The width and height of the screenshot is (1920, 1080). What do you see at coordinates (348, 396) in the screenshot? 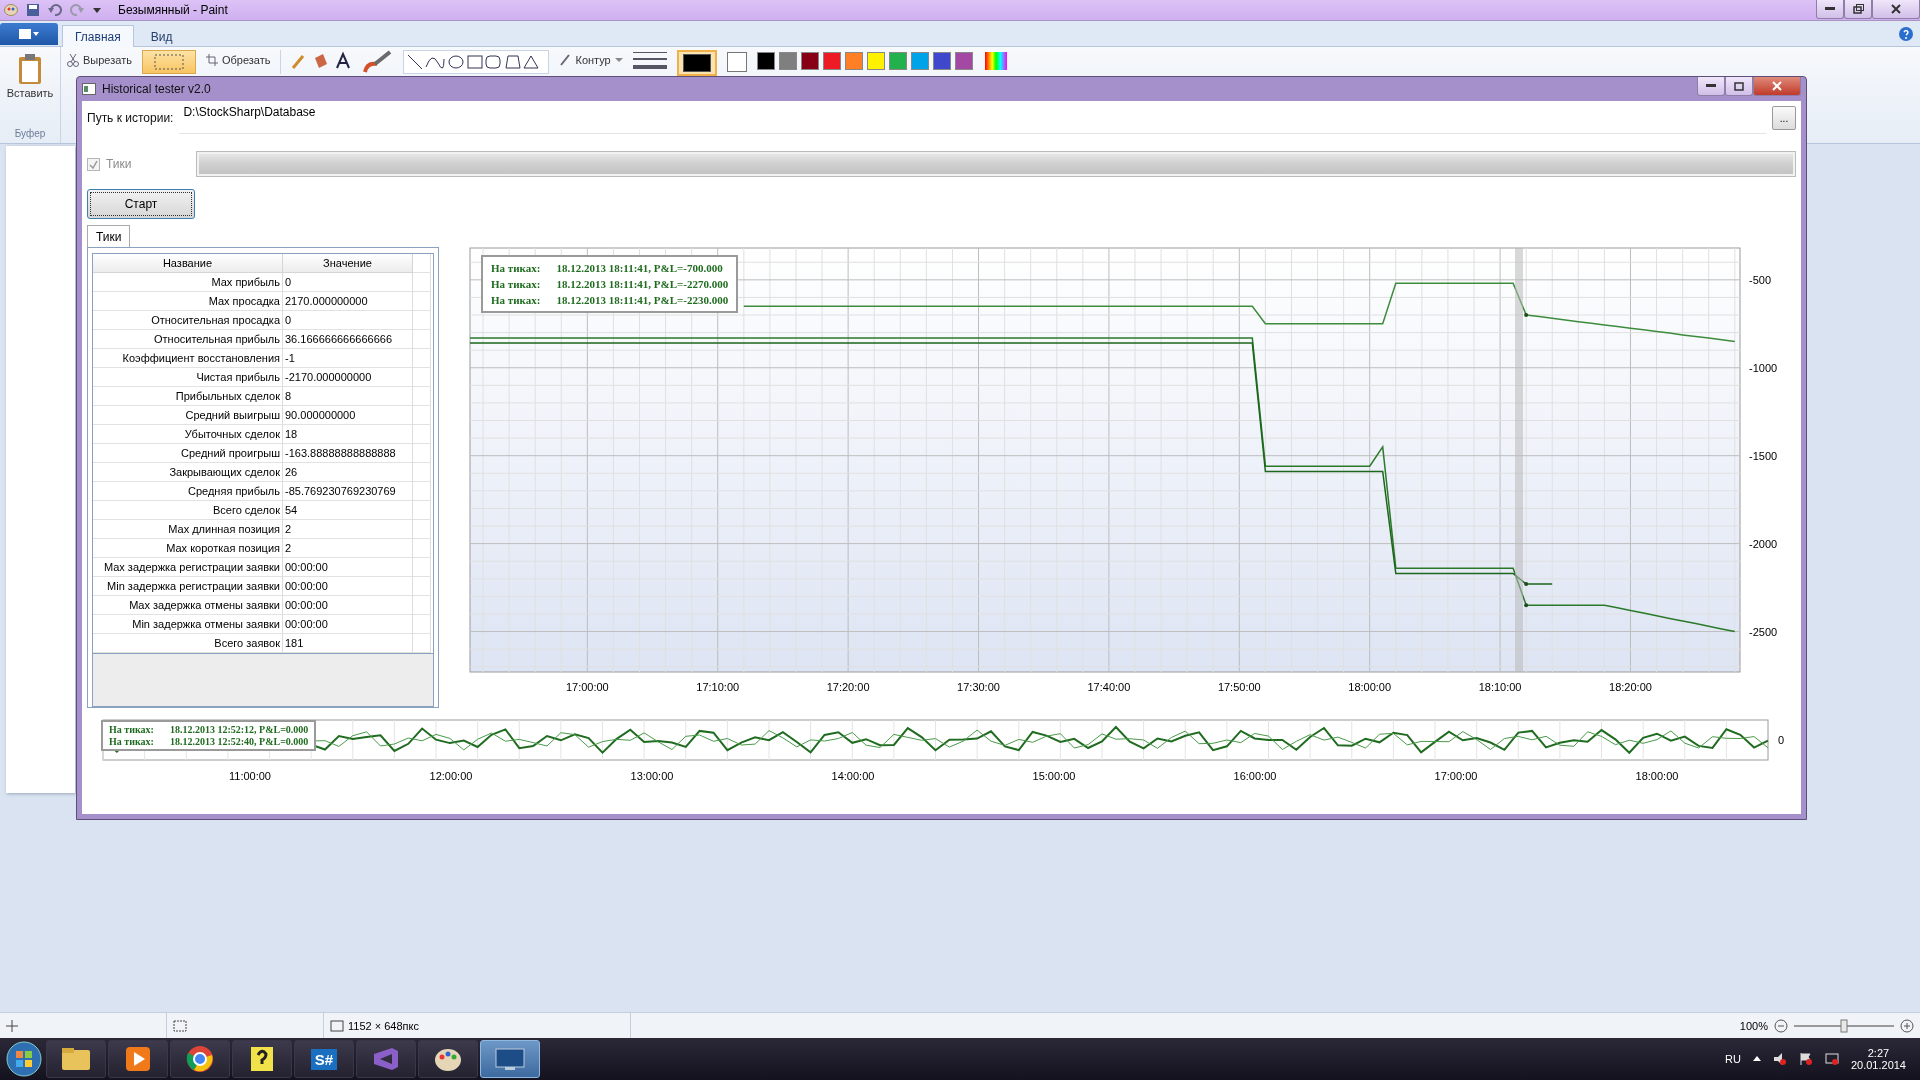
I see `table-cell: 8` at bounding box center [348, 396].